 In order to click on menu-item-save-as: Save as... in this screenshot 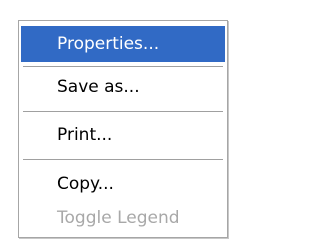, I will do `click(123, 87)`.